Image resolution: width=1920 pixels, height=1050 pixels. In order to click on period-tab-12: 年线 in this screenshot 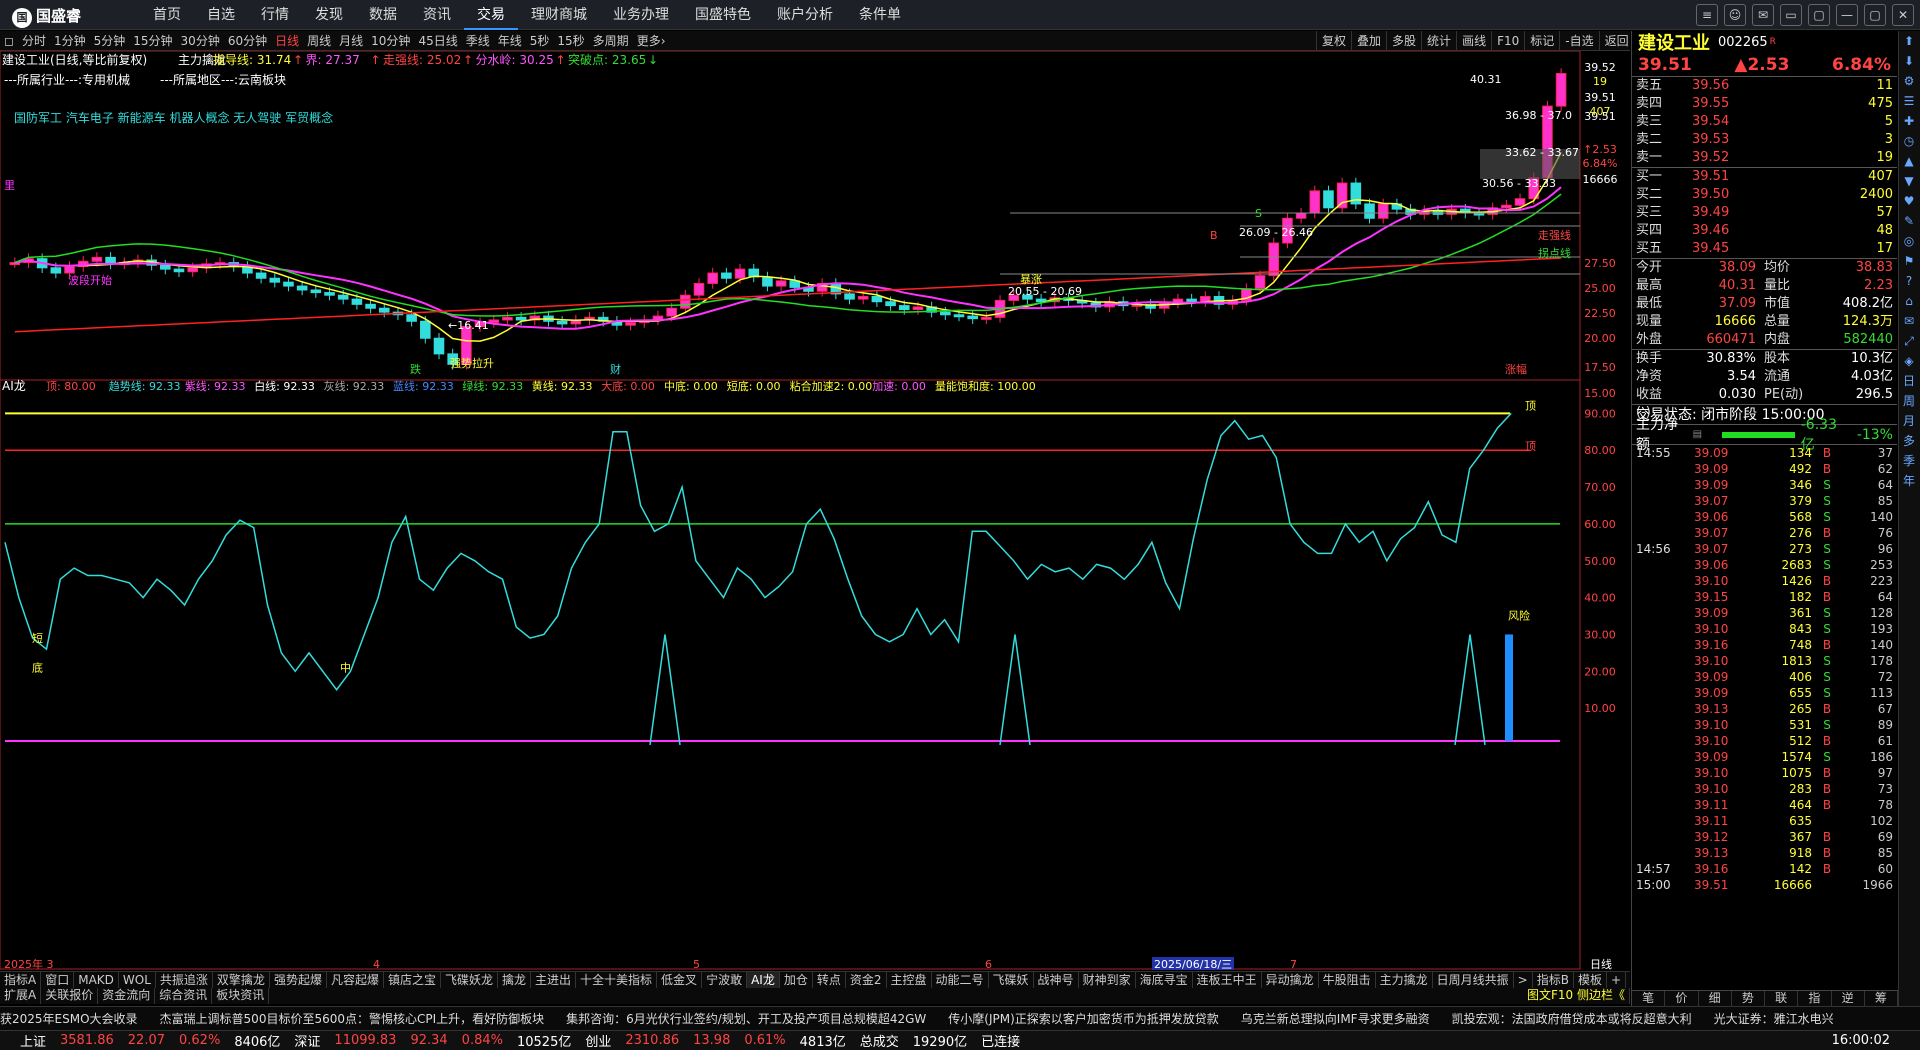, I will do `click(510, 40)`.